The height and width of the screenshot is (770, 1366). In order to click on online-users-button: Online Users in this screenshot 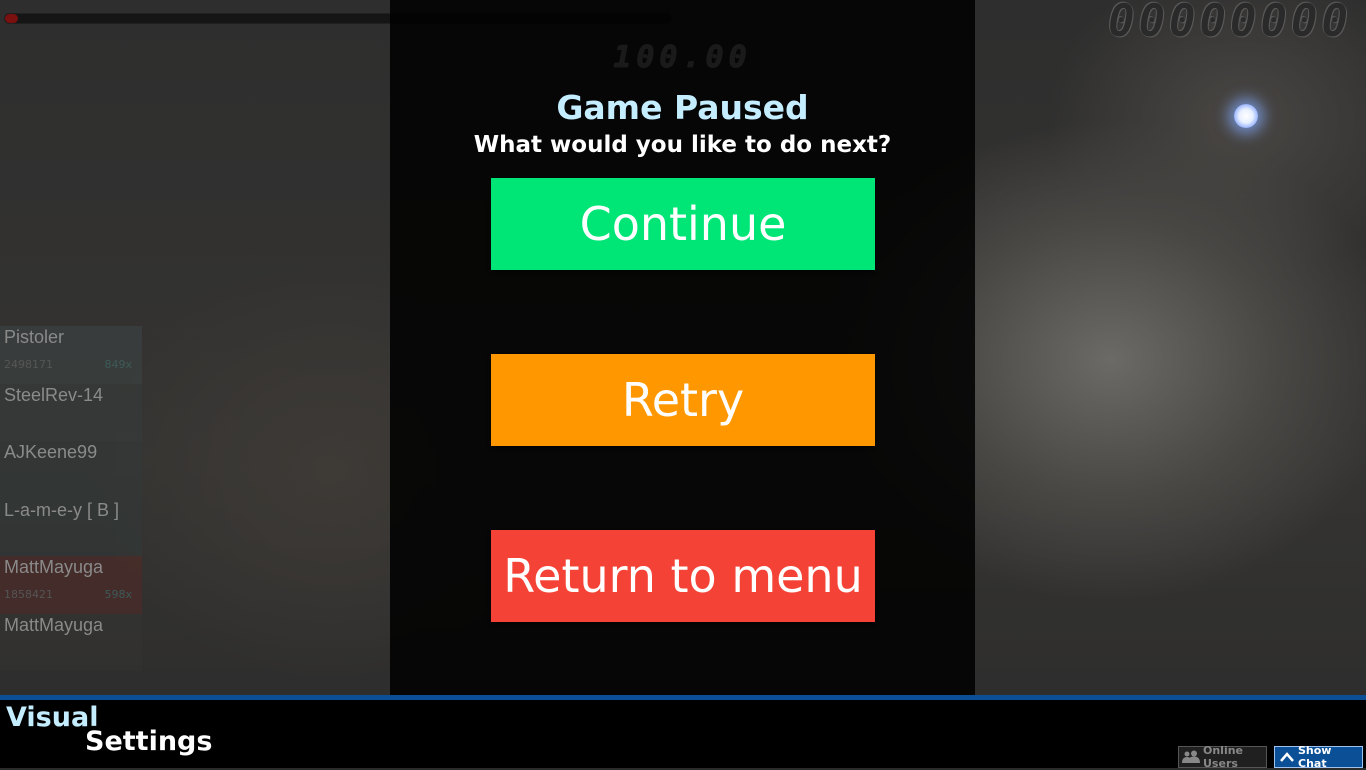, I will do `click(1222, 757)`.